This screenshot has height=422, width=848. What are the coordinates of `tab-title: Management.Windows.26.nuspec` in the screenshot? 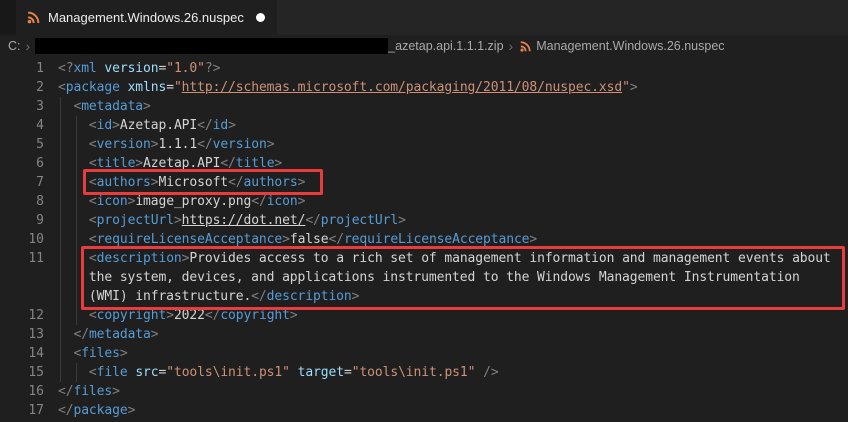 It's located at (146, 17).